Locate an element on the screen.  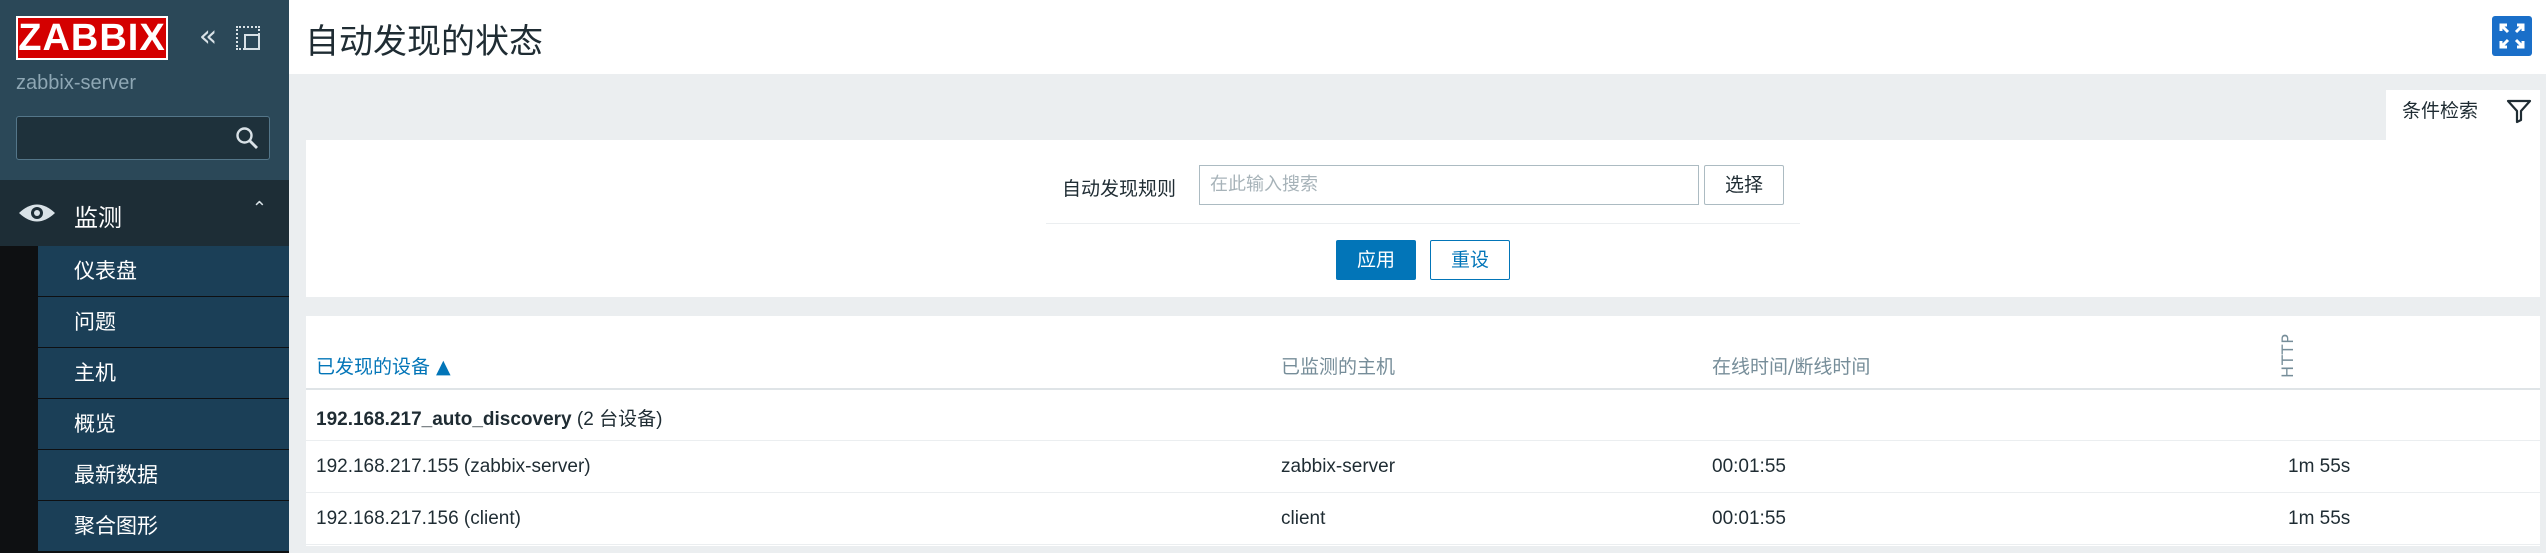
host-cell: client is located at coordinates (1303, 518).